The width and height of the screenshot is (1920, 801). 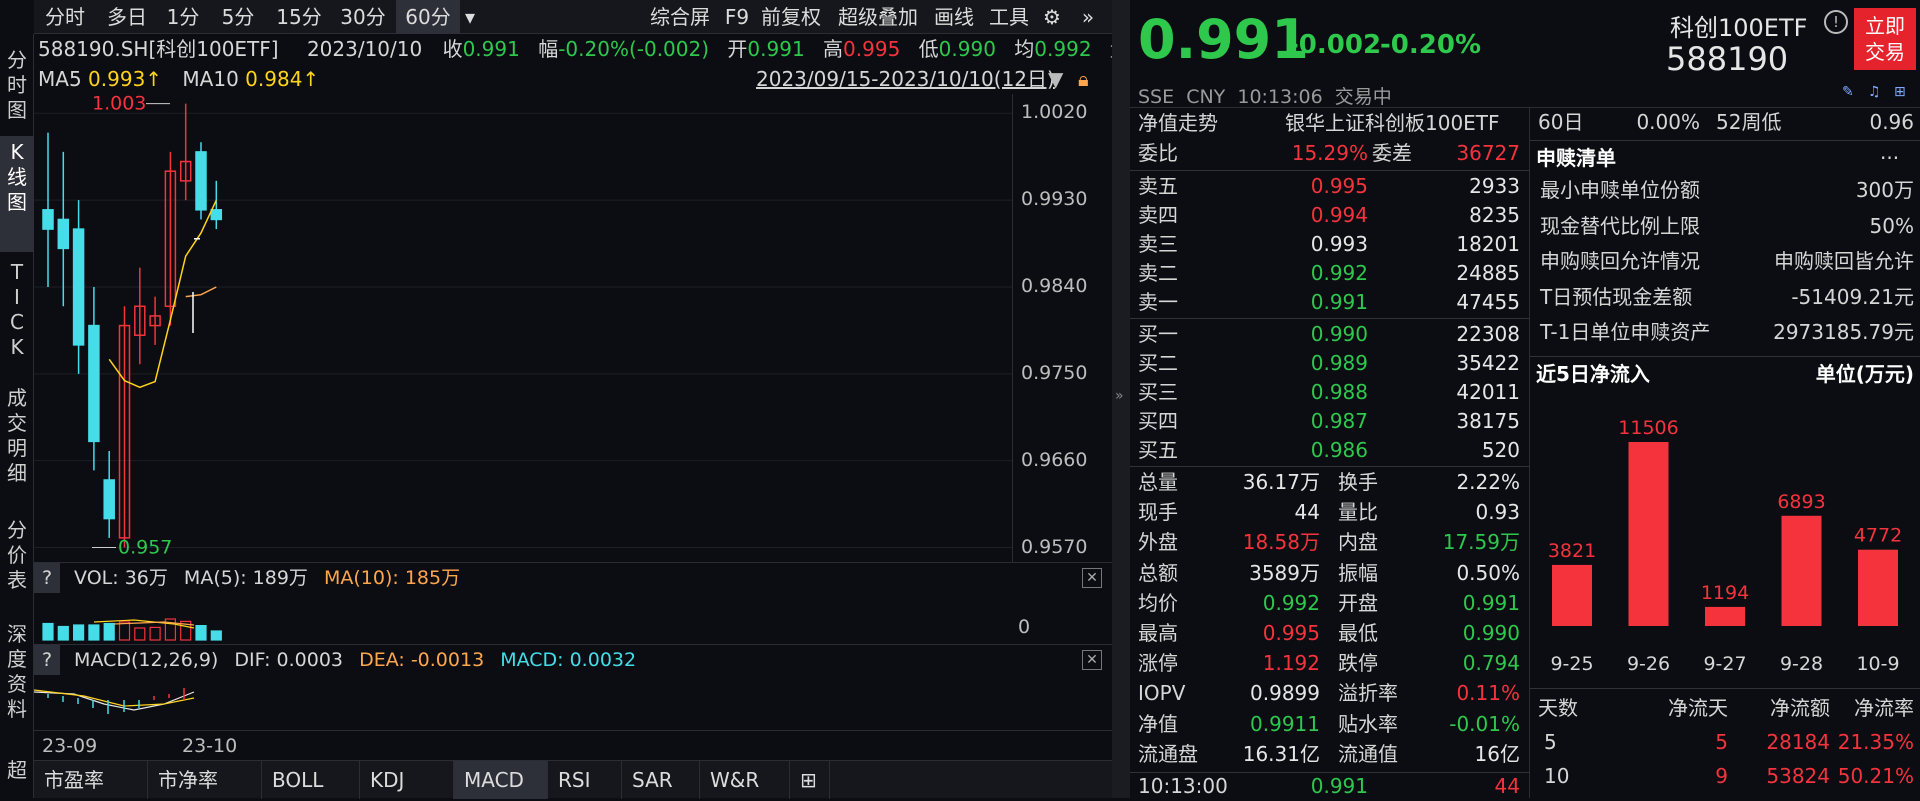 I want to click on indicator-tab-1: 市净率, so click(x=205, y=780).